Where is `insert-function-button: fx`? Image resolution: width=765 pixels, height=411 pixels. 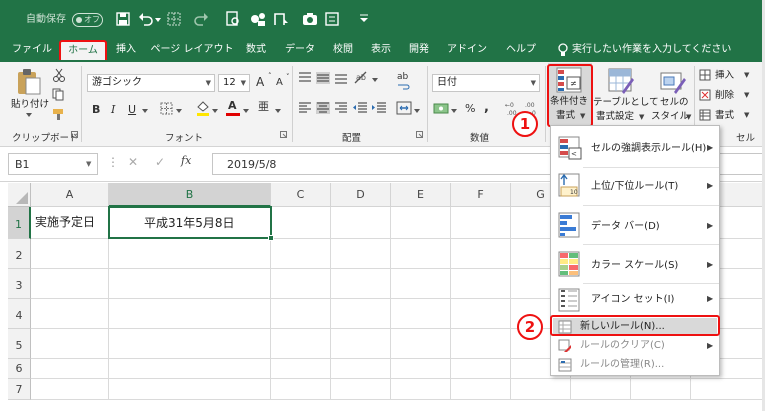 insert-function-button: fx is located at coordinates (186, 160).